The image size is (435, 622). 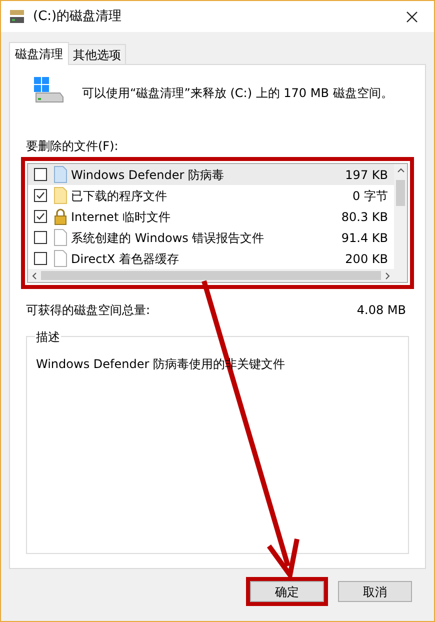 What do you see at coordinates (48, 337) in the screenshot?
I see `description-title: 描述` at bounding box center [48, 337].